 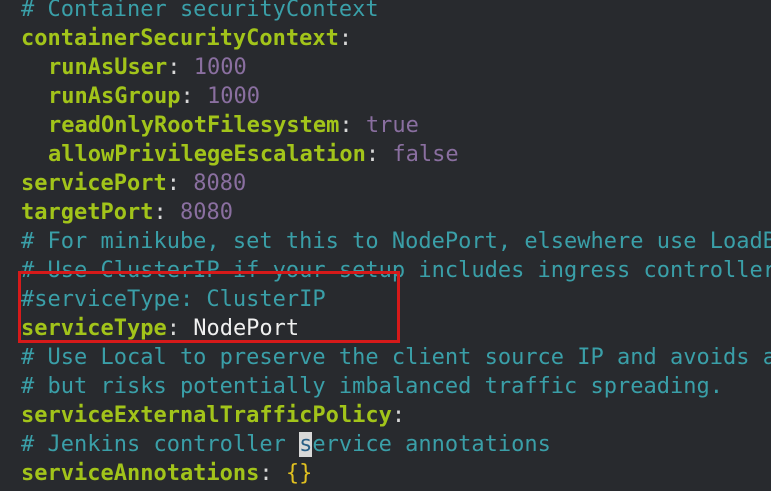 I want to click on code-line-comment: # Container securityContext, so click(x=396, y=12).